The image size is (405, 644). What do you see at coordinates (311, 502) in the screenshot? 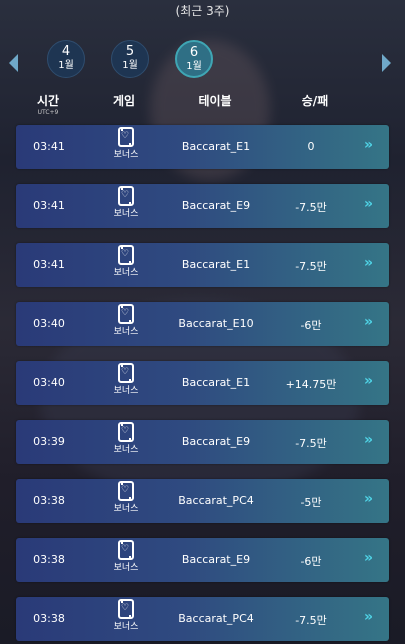
I see `row-result: -5만` at bounding box center [311, 502].